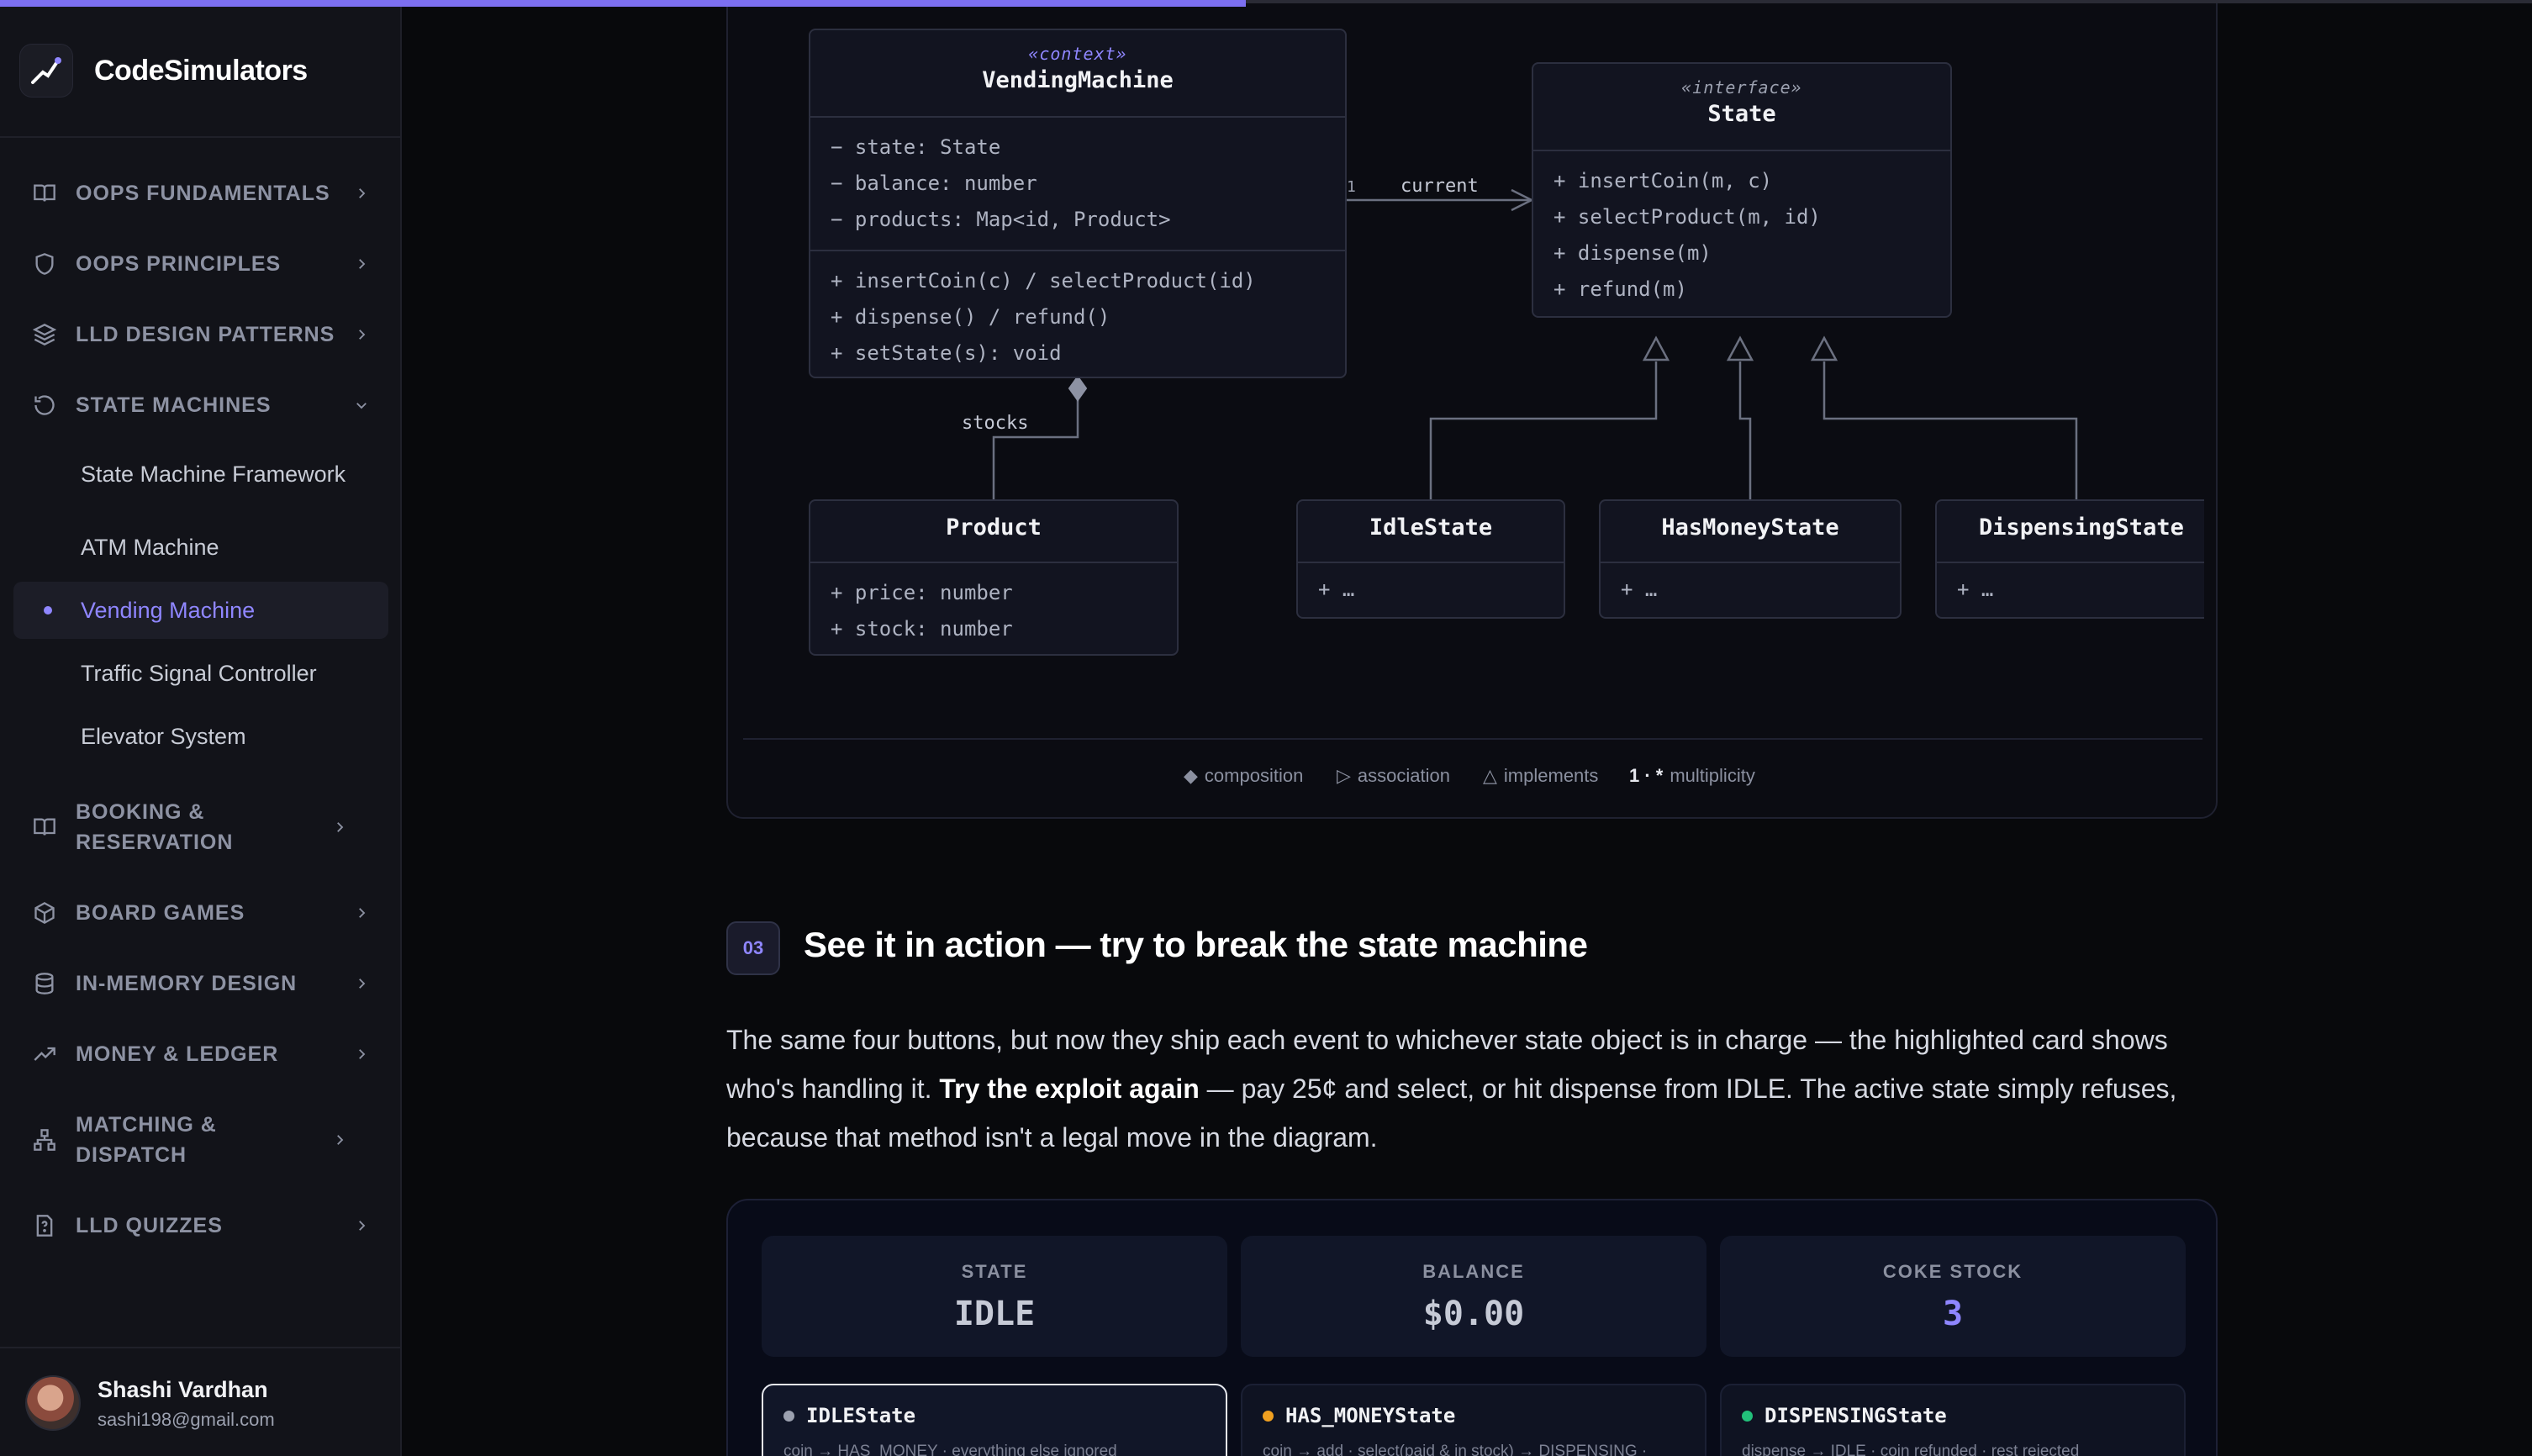  I want to click on sidebar-item-matching-dispatch: MATCHING & DISPATCH, so click(190, 1140).